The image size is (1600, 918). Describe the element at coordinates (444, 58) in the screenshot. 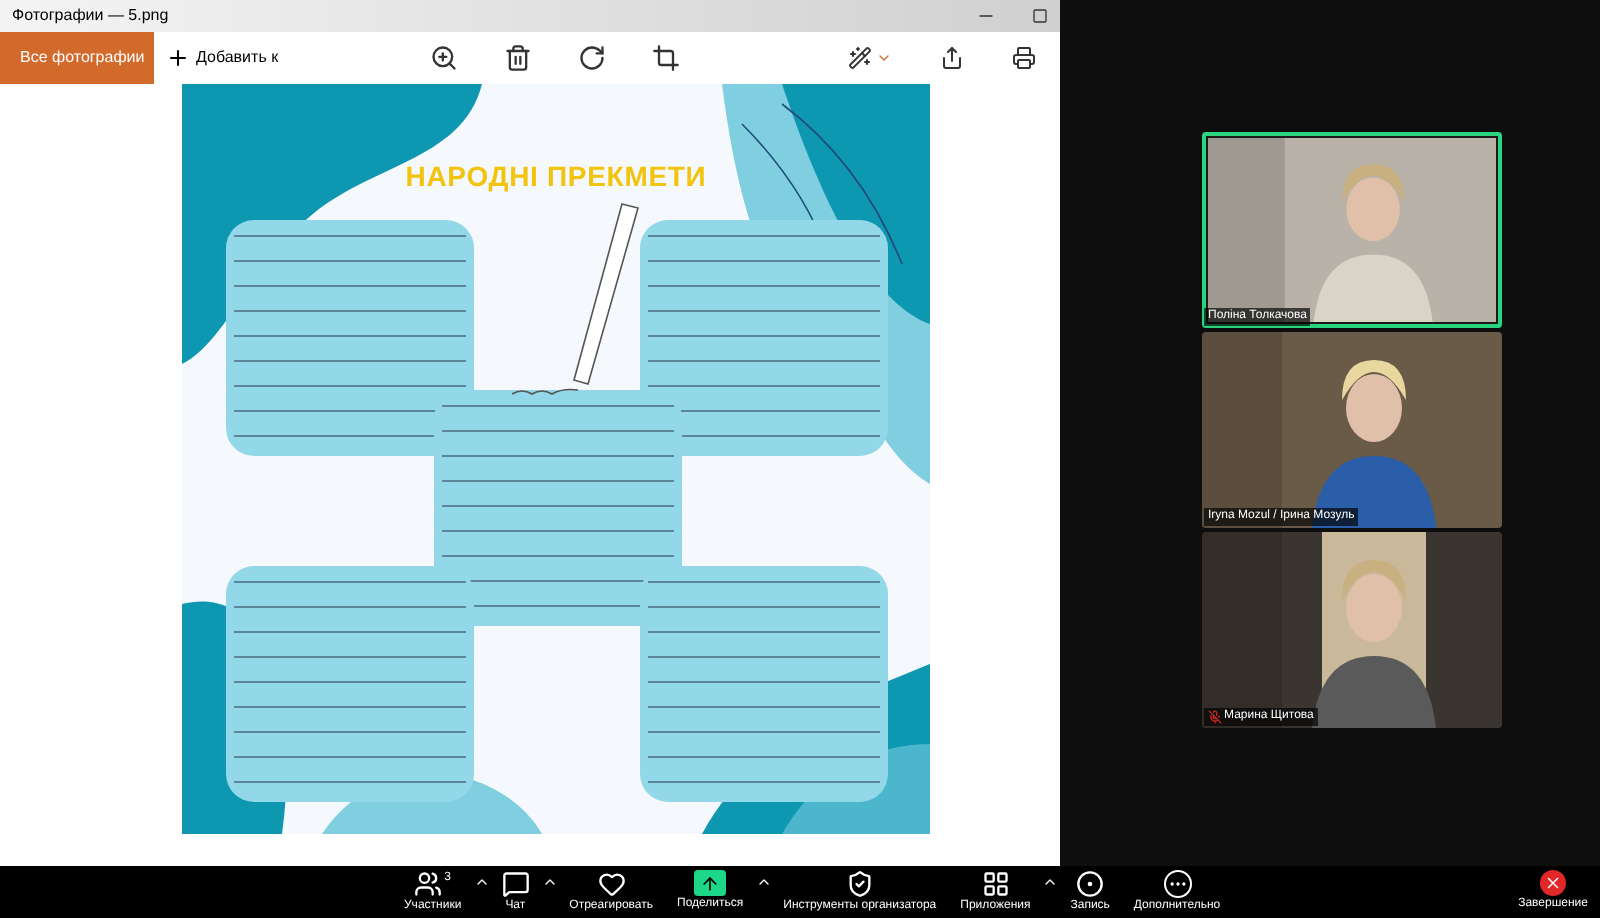

I see `zoom-in-icon` at that location.